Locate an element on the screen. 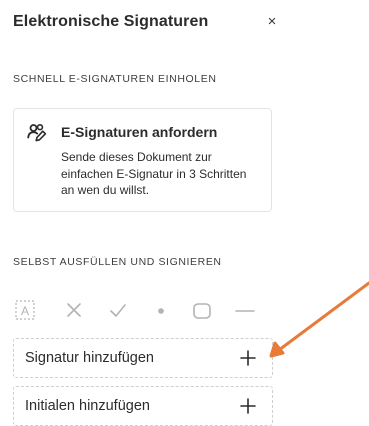 This screenshot has width=369, height=426. add-initials-label: Initialen hinzufügen is located at coordinates (87, 406).